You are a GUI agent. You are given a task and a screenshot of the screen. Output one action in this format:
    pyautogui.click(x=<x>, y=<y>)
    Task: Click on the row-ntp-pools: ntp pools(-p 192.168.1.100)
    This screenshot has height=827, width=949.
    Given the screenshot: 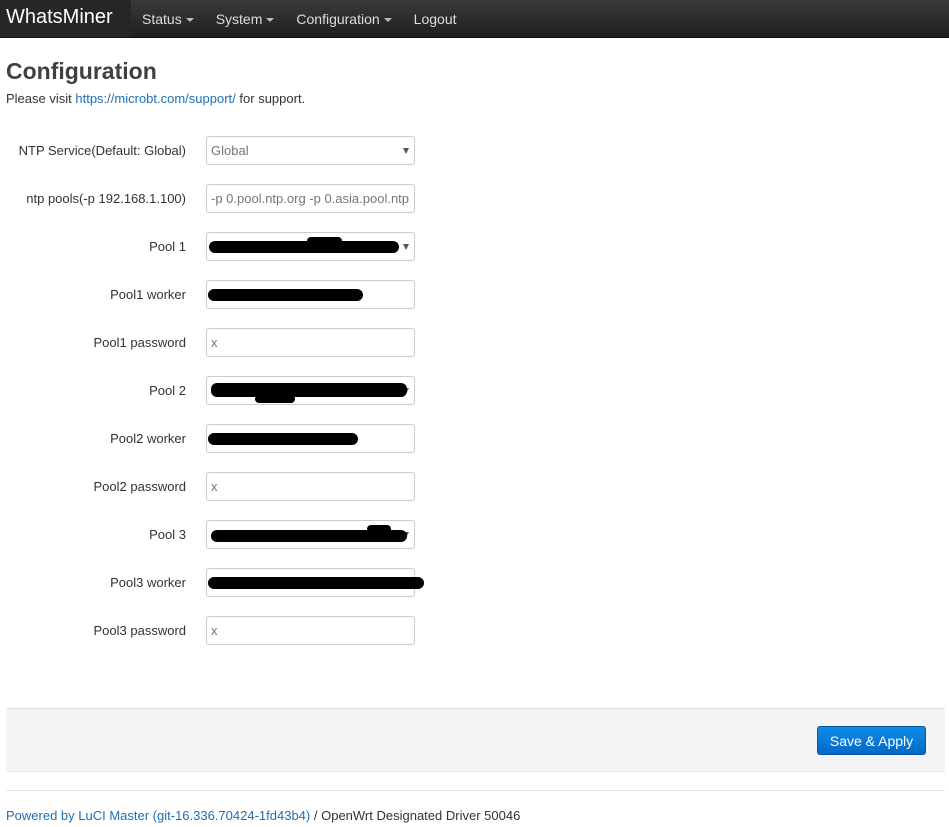 What is the action you would take?
    pyautogui.click(x=474, y=199)
    